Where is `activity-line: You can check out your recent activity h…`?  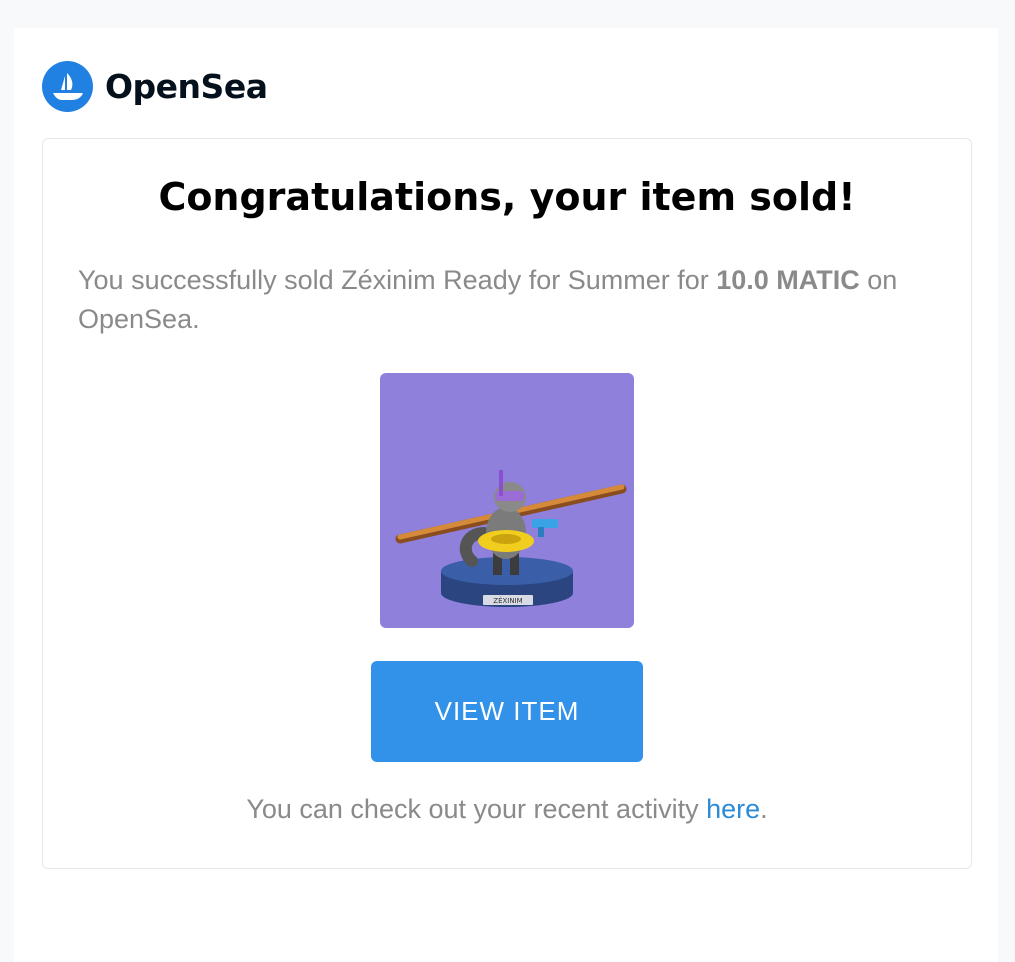 activity-line: You can check out your recent activity h… is located at coordinates (507, 809).